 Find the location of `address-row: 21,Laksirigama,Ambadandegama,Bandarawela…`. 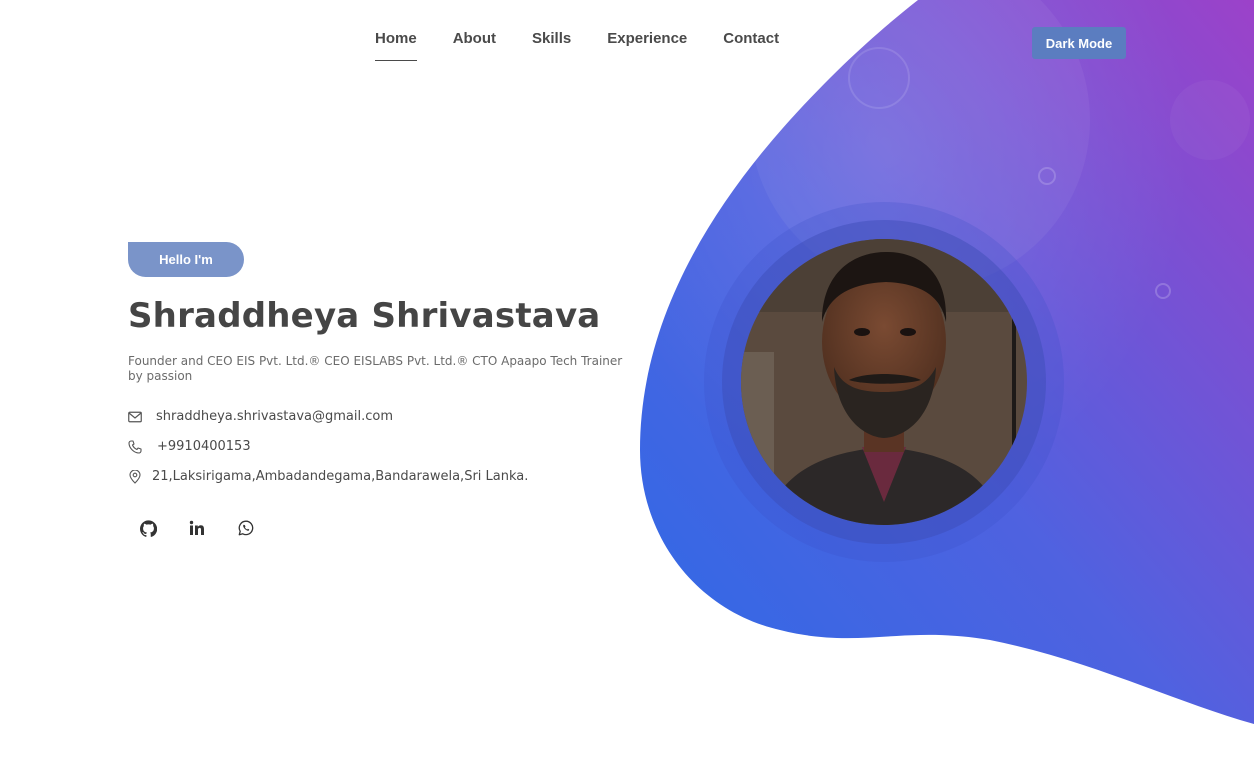

address-row: 21,Laksirigama,Ambadandegama,Bandarawela… is located at coordinates (328, 476).